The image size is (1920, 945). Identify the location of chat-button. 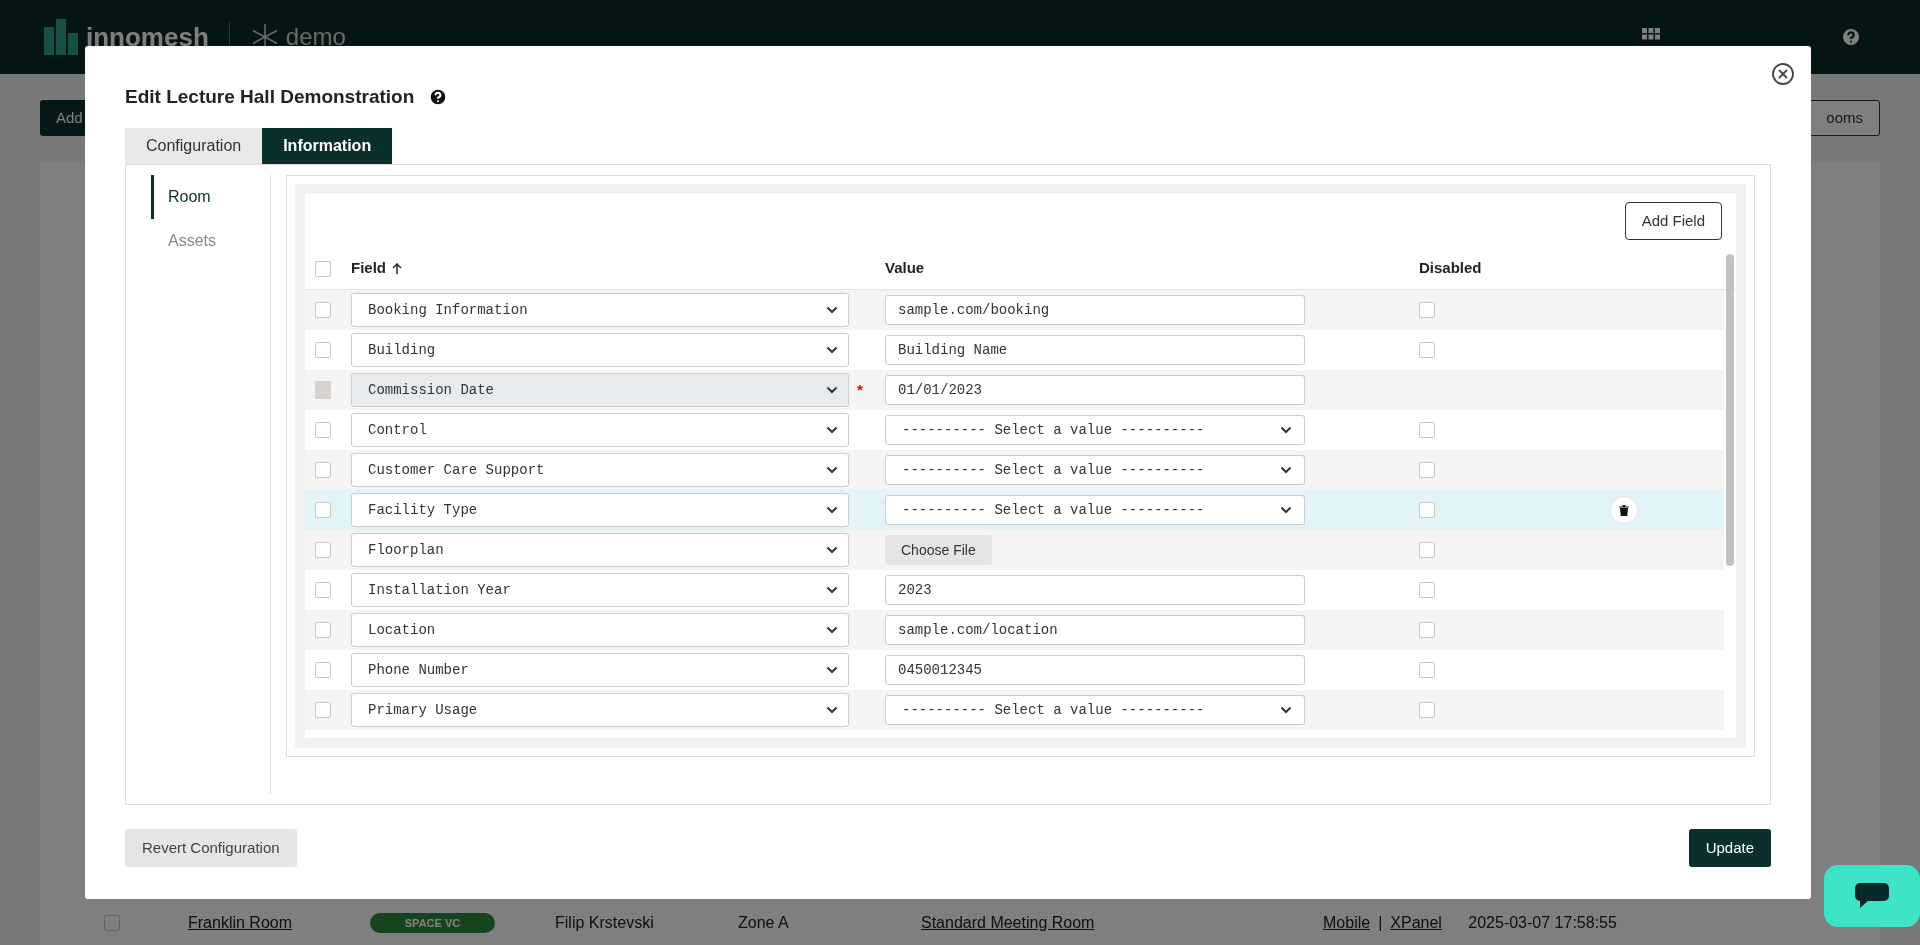
(1872, 896).